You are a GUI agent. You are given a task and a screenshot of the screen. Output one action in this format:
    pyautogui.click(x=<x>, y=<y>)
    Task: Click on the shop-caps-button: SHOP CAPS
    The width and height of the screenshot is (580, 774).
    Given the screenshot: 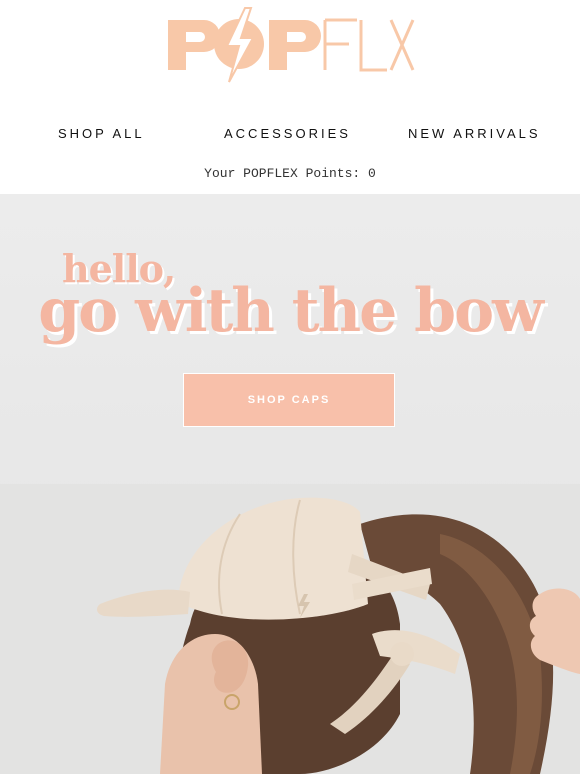 What is the action you would take?
    pyautogui.click(x=289, y=400)
    